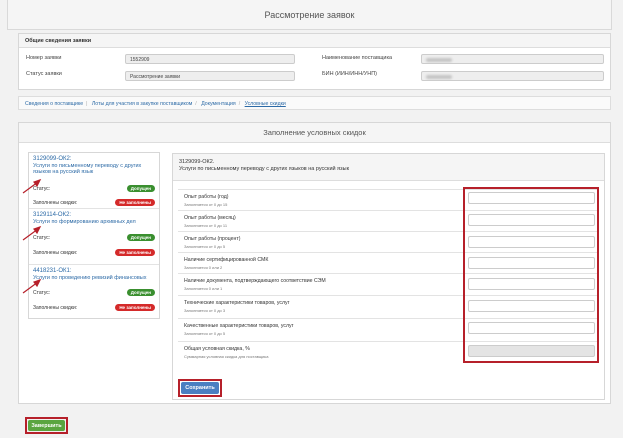 Image resolution: width=623 pixels, height=438 pixels. I want to click on criterion-hint: Заполняется 0 или 2, so click(203, 267).